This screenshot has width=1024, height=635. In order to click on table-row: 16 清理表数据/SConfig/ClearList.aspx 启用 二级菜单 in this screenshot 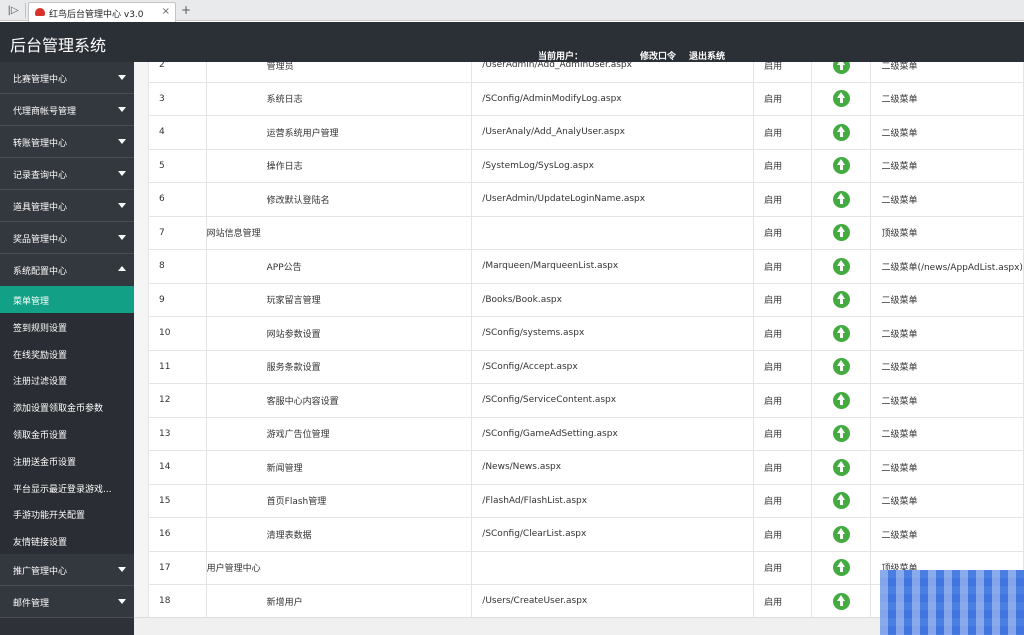, I will do `click(586, 534)`.